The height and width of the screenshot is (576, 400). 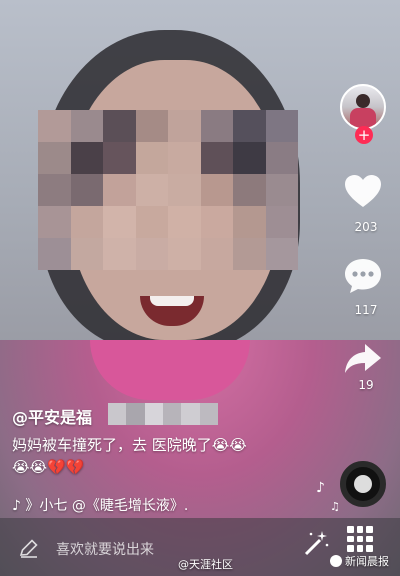 What do you see at coordinates (107, 506) in the screenshot?
I see `music-title: 》小七 @《睫毛增长液》.` at bounding box center [107, 506].